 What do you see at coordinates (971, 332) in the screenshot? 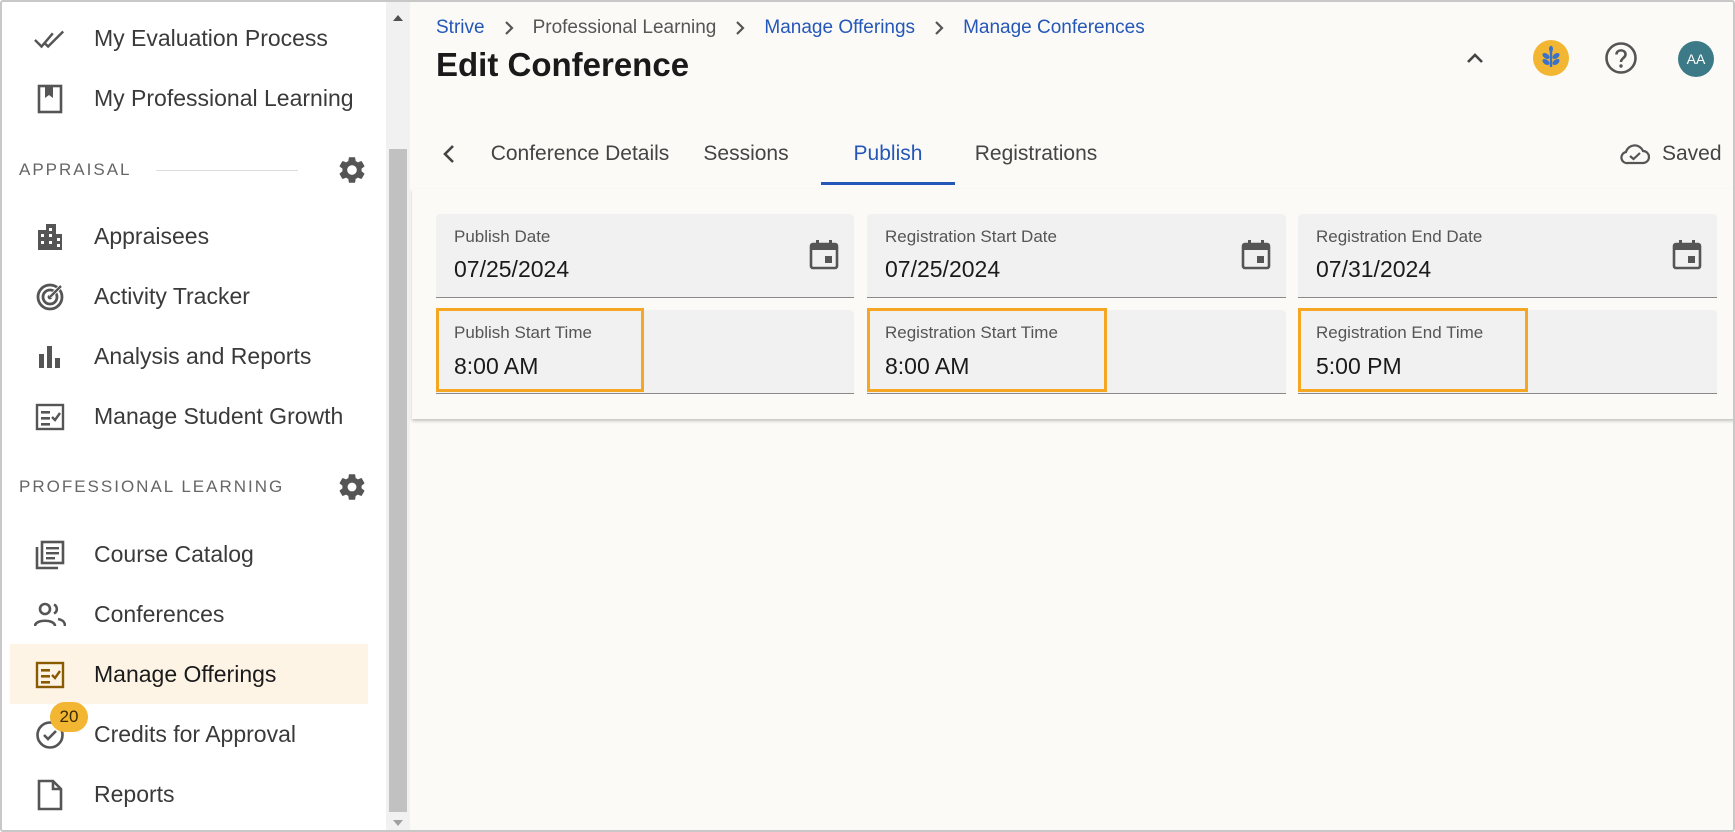
I see `field-label: Registration Start Time` at bounding box center [971, 332].